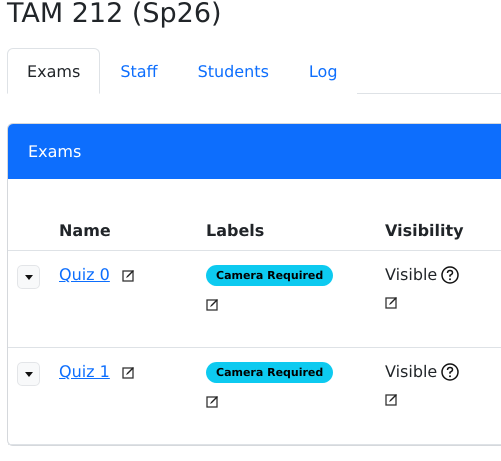  I want to click on column-header: Labels, so click(236, 230).